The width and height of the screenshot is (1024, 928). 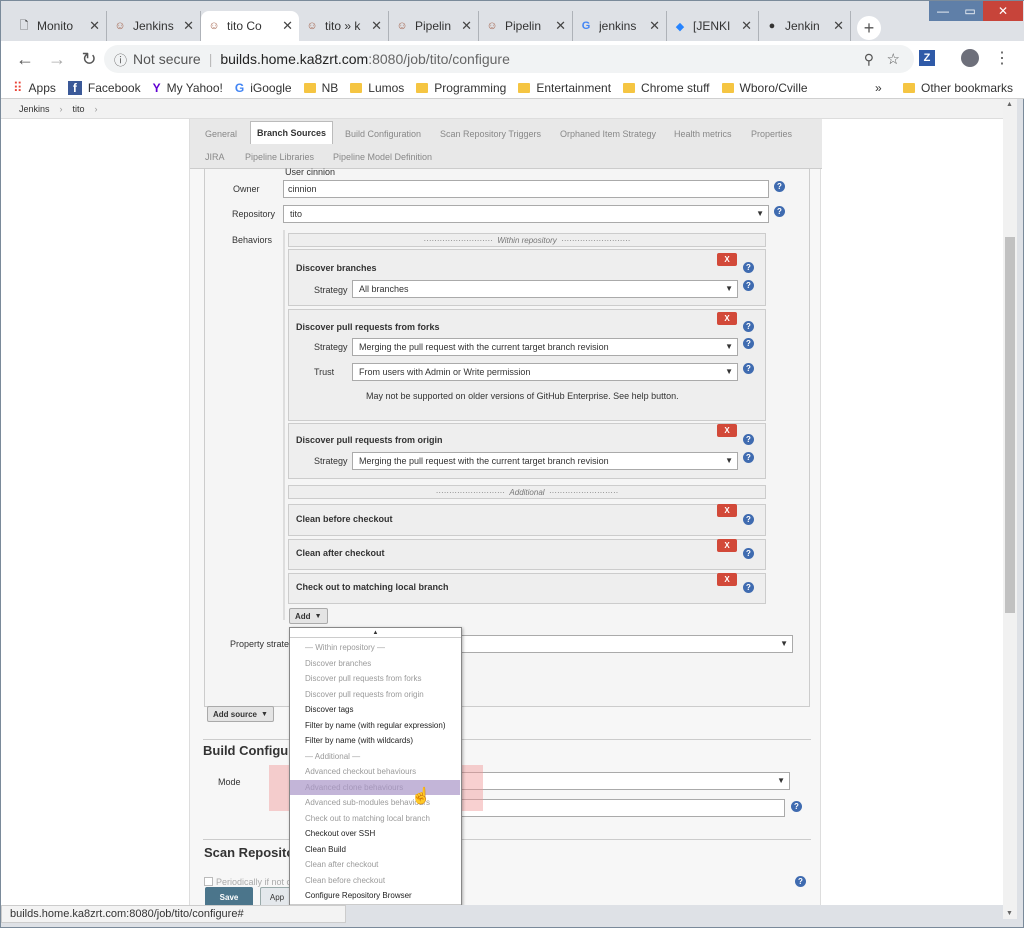 I want to click on scroll-down-icon: ▼, so click(x=1009, y=913).